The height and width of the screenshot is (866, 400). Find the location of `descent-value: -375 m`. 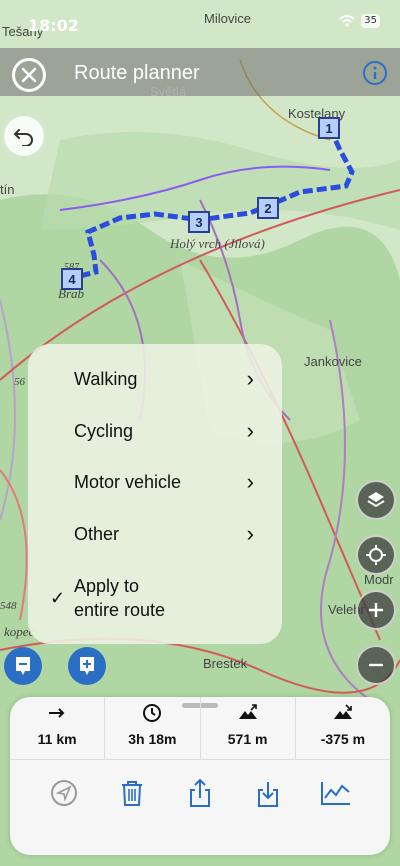

descent-value: -375 m is located at coordinates (343, 739).